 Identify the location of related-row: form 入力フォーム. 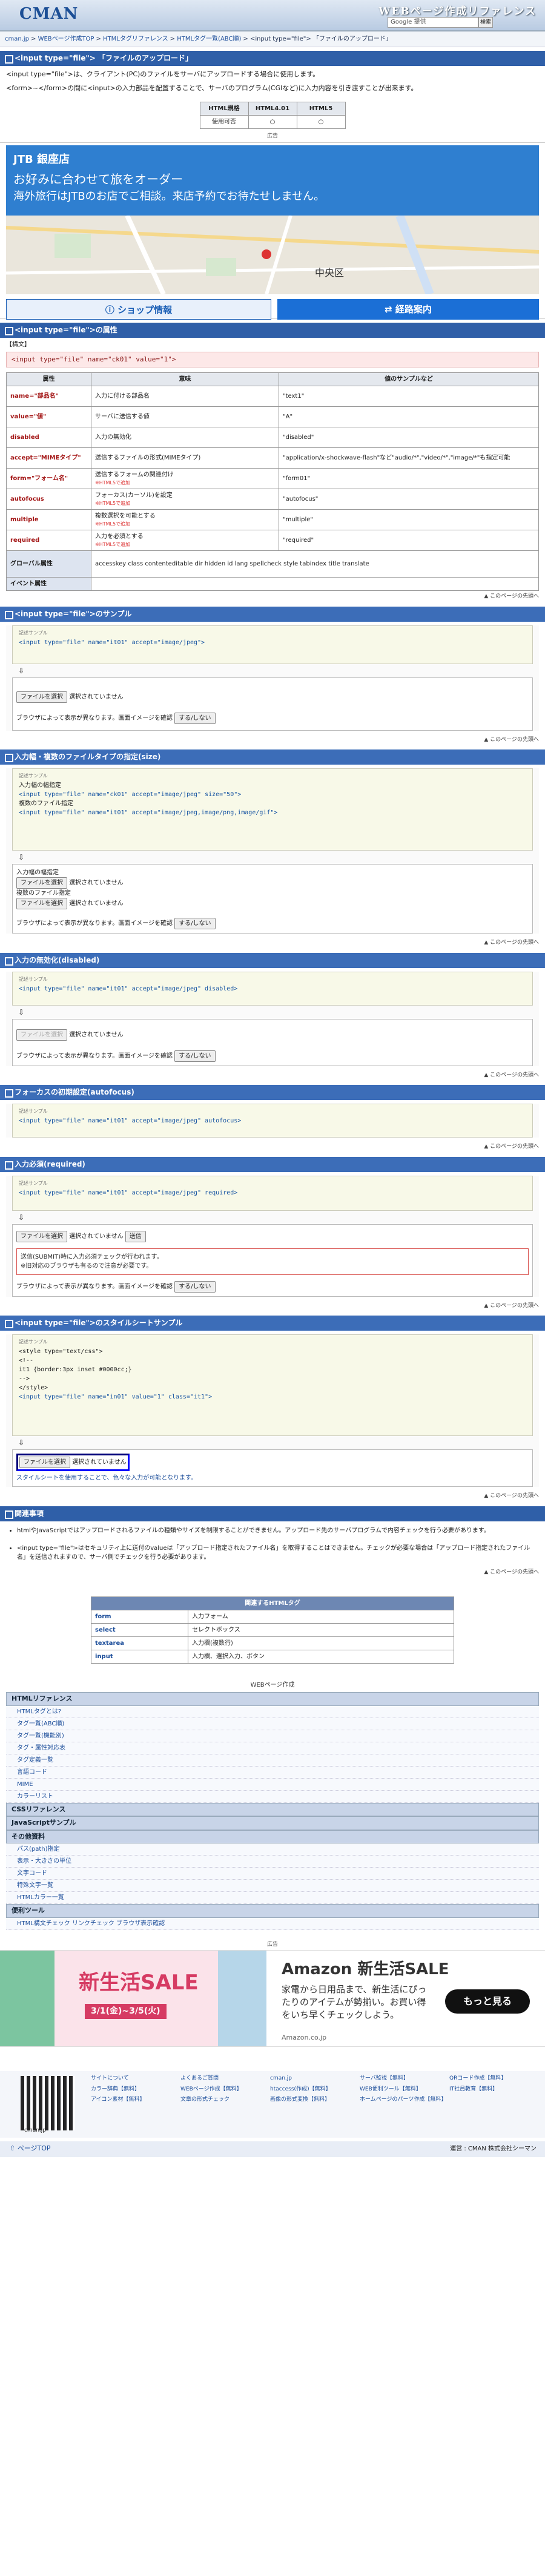
(272, 1617).